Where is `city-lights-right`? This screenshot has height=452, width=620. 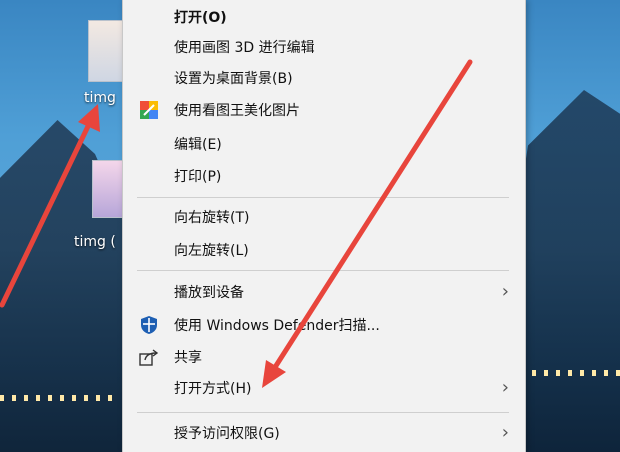
city-lights-right is located at coordinates (570, 373).